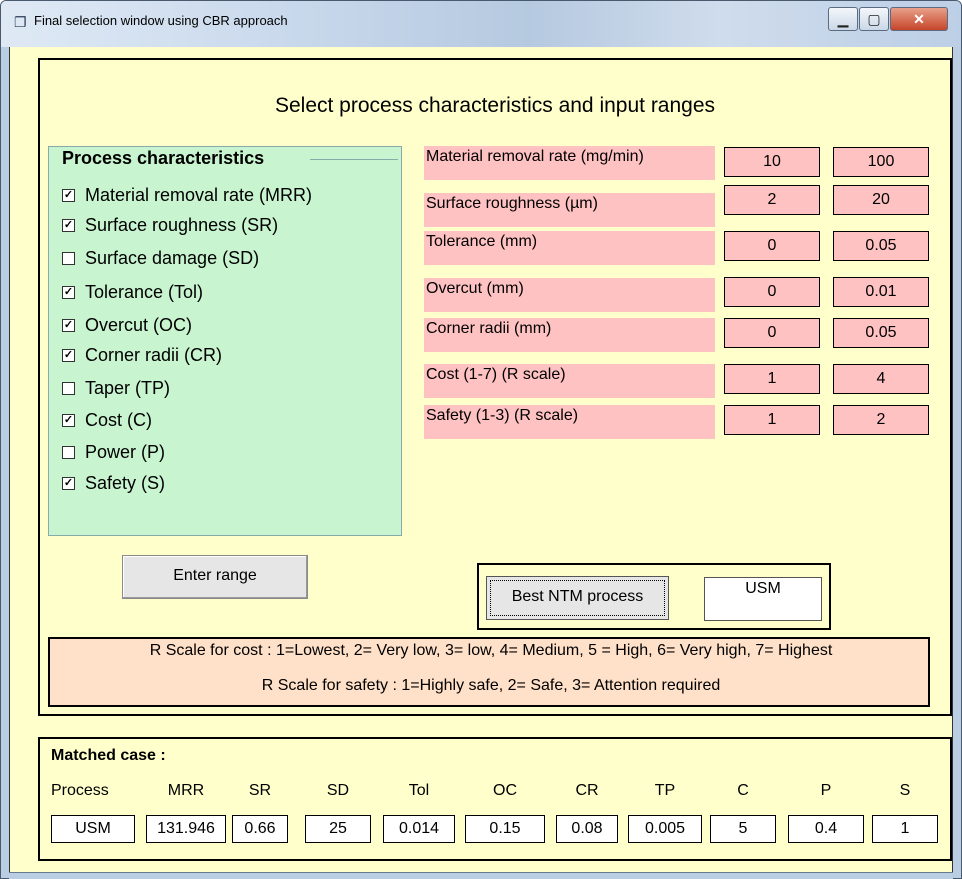 The image size is (962, 879). Describe the element at coordinates (505, 790) in the screenshot. I see `column-header-oc: OC` at that location.